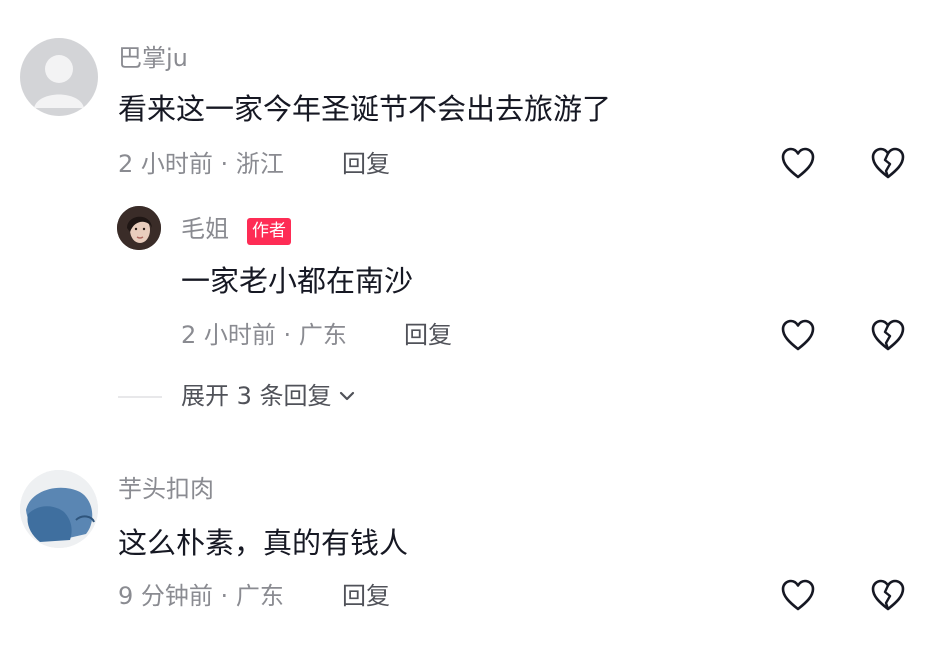 The width and height of the screenshot is (932, 664). Describe the element at coordinates (153, 58) in the screenshot. I see `comment-username: 巴掌ju` at that location.